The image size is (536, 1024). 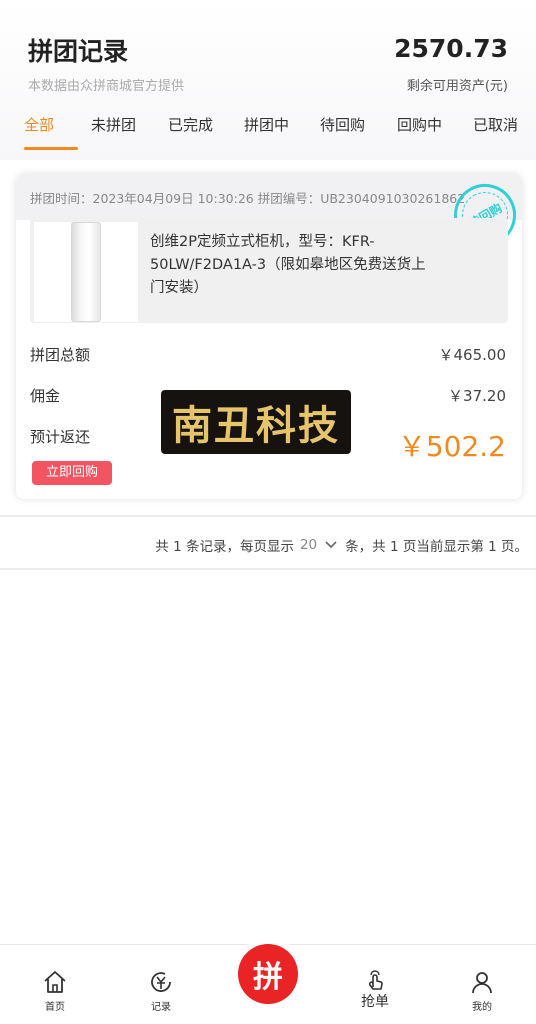 I want to click on commission-label: 佣金, so click(x=45, y=396).